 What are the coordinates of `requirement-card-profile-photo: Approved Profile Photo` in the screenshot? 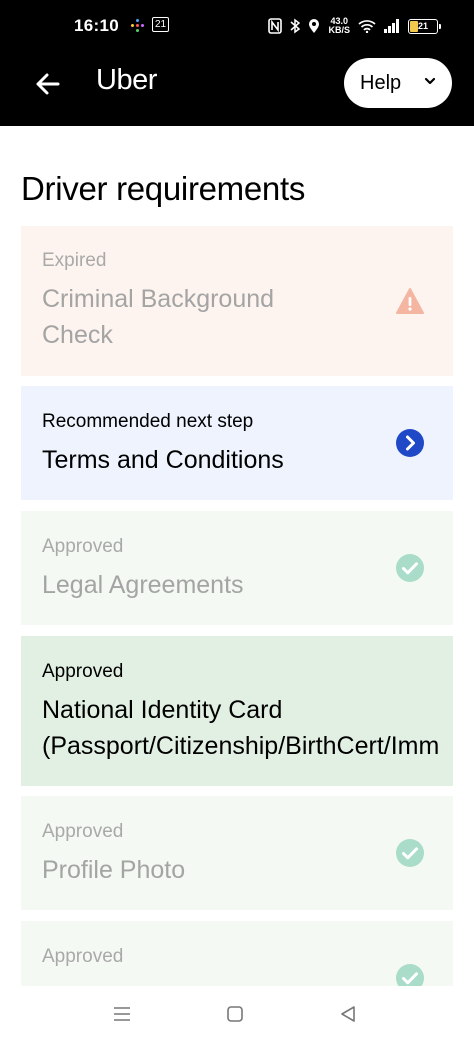 It's located at (237, 853).